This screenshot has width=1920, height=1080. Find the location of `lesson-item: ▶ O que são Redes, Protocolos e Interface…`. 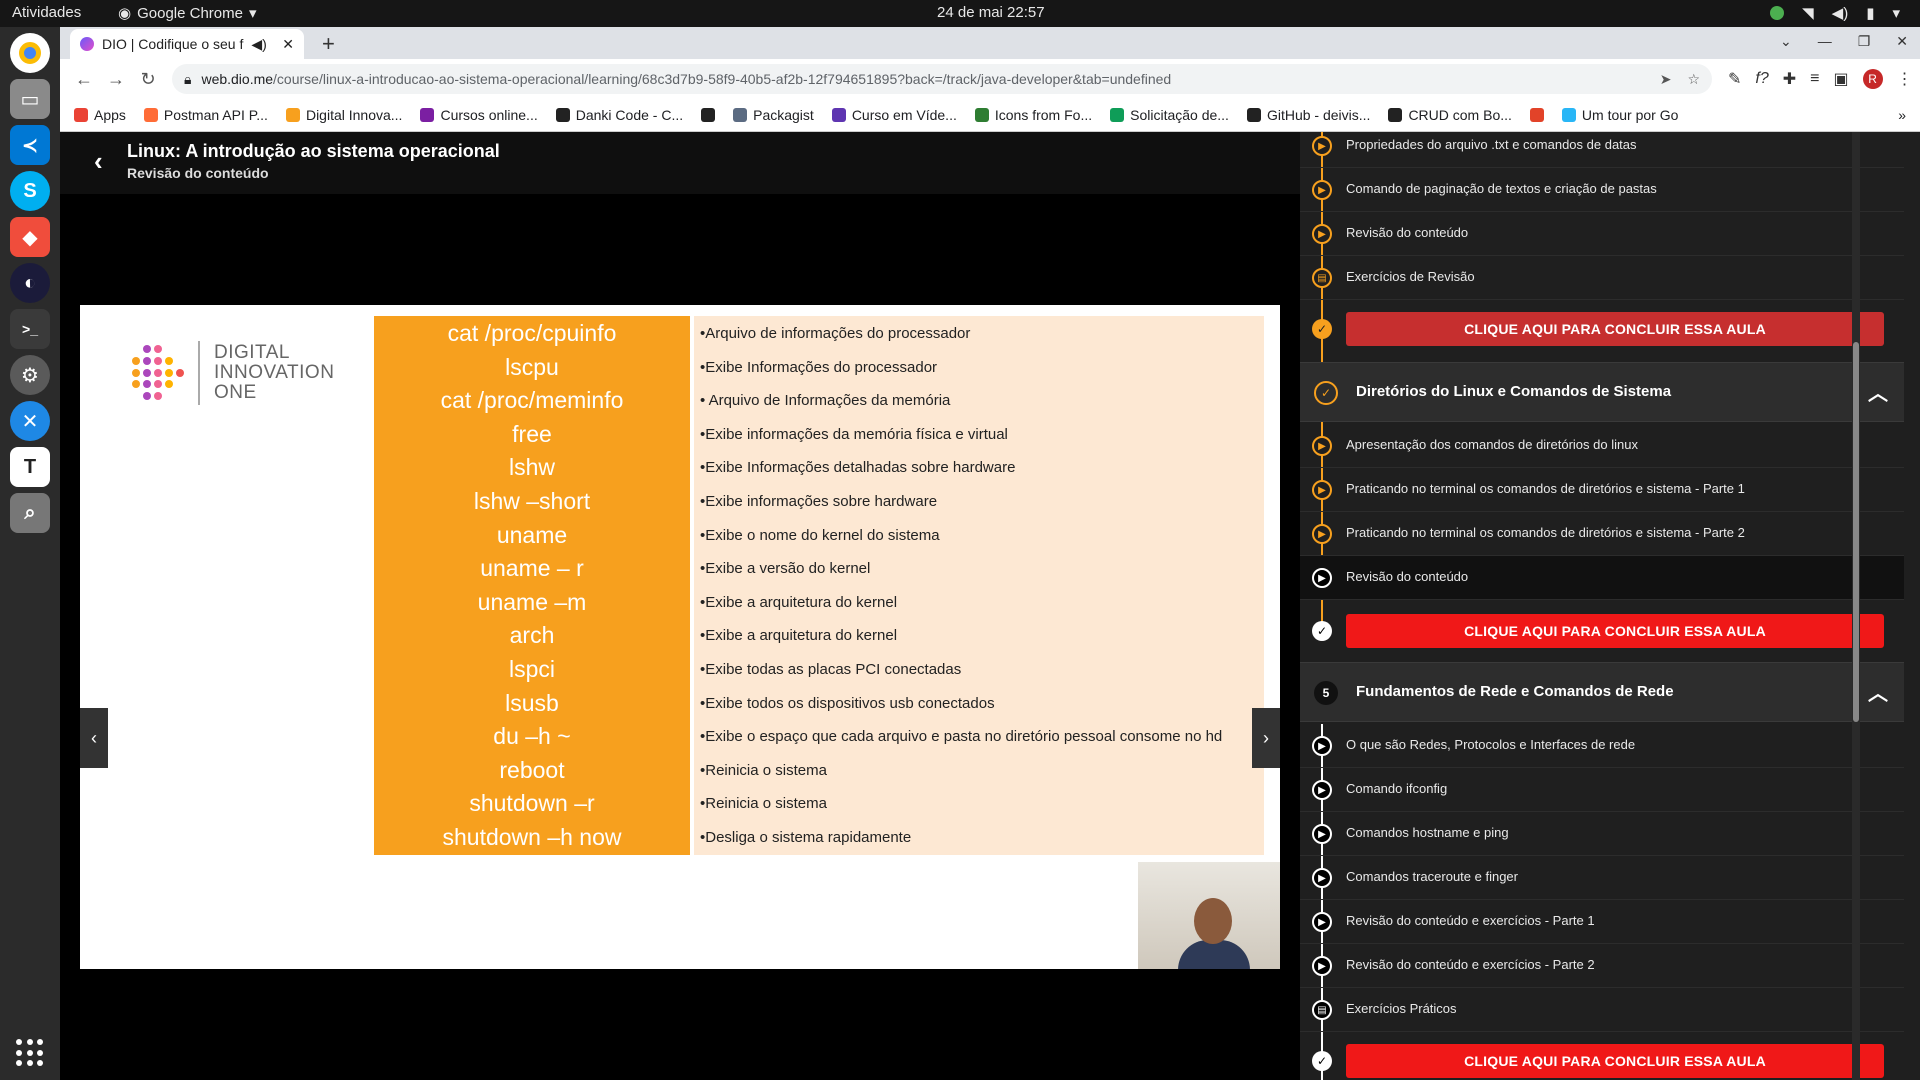

lesson-item: ▶ O que são Redes, Protocolos e Interface… is located at coordinates (1602, 746).